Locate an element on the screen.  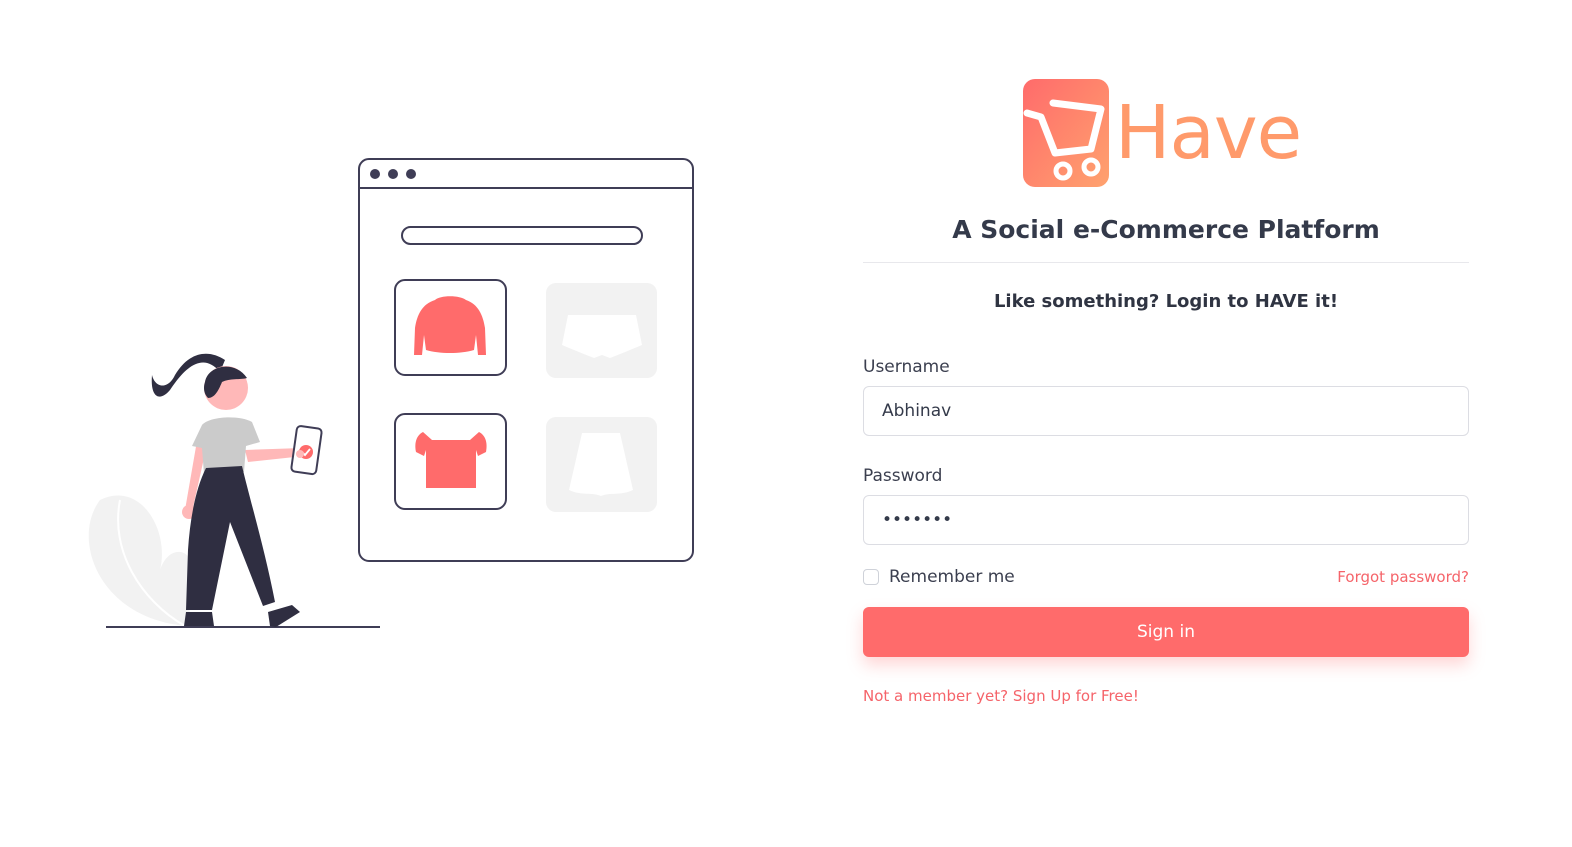
shorts-icon is located at coordinates (601, 330).